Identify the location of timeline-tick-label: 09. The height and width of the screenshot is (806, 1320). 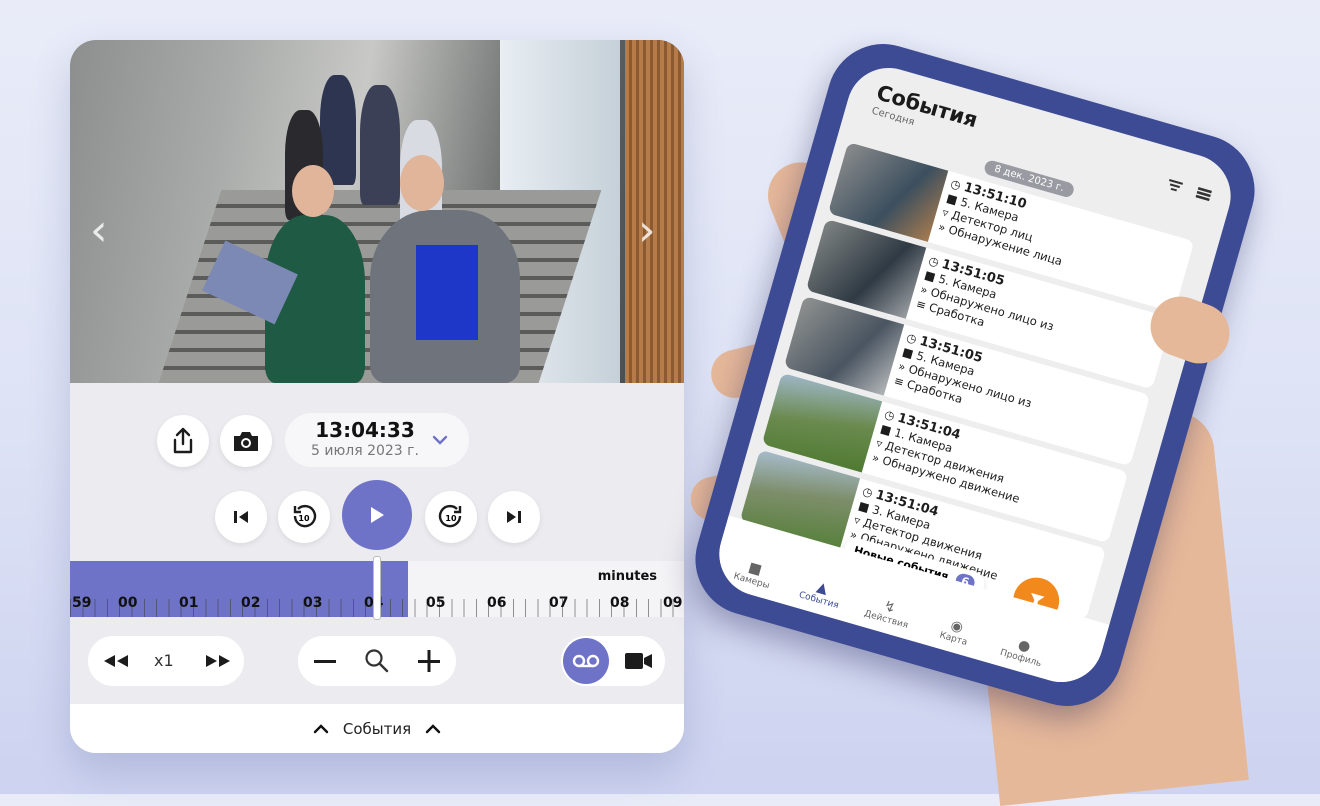
(673, 603).